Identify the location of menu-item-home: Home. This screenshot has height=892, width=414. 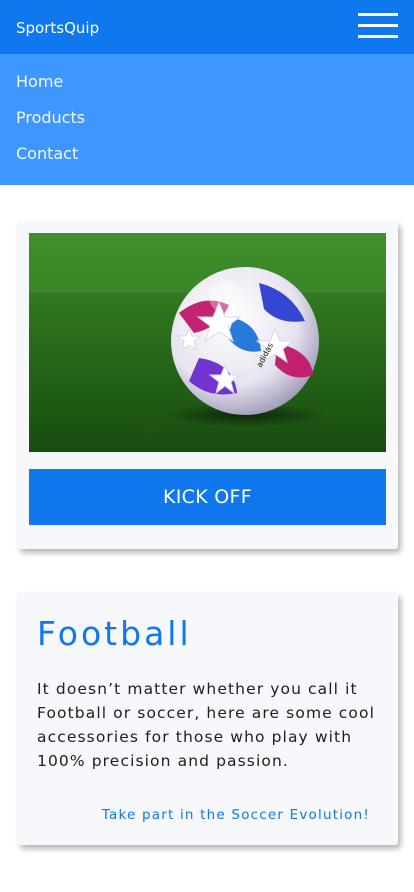
(39, 82).